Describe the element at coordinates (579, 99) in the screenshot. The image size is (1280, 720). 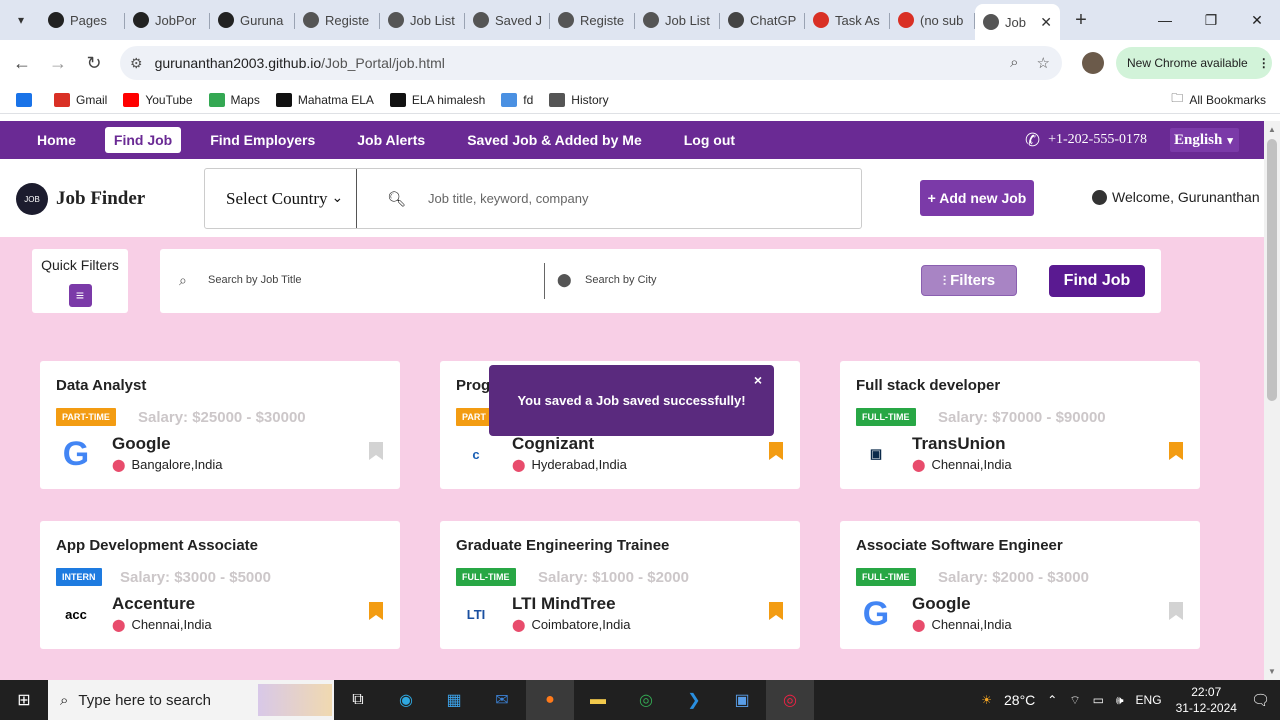
I see `bookmark-item: History` at that location.